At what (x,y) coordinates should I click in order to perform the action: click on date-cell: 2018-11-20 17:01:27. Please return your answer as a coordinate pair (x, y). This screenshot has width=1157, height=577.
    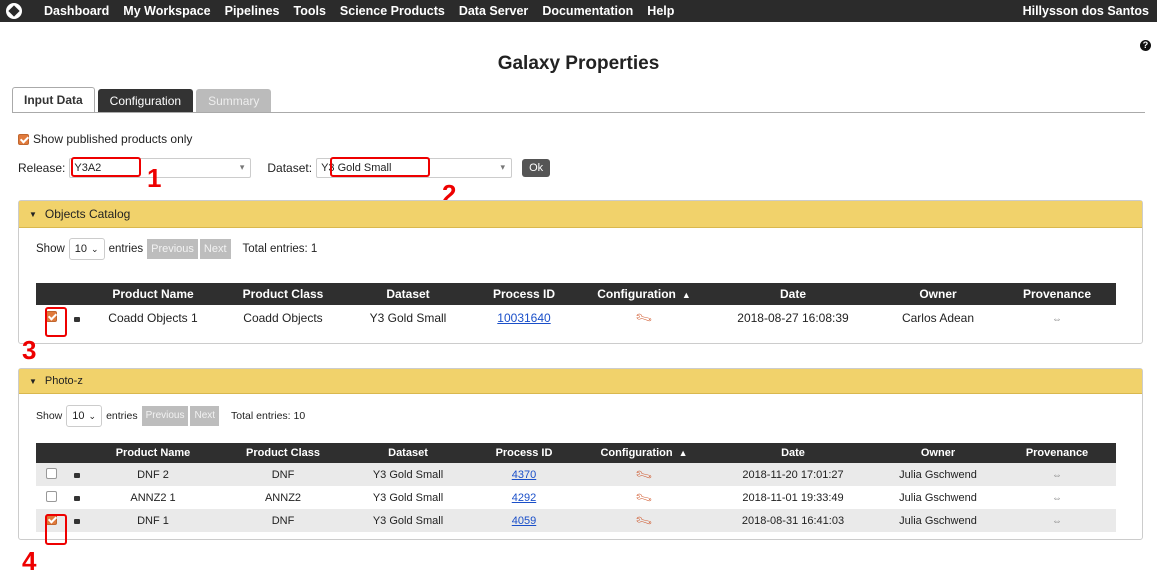
    Looking at the image, I should click on (793, 474).